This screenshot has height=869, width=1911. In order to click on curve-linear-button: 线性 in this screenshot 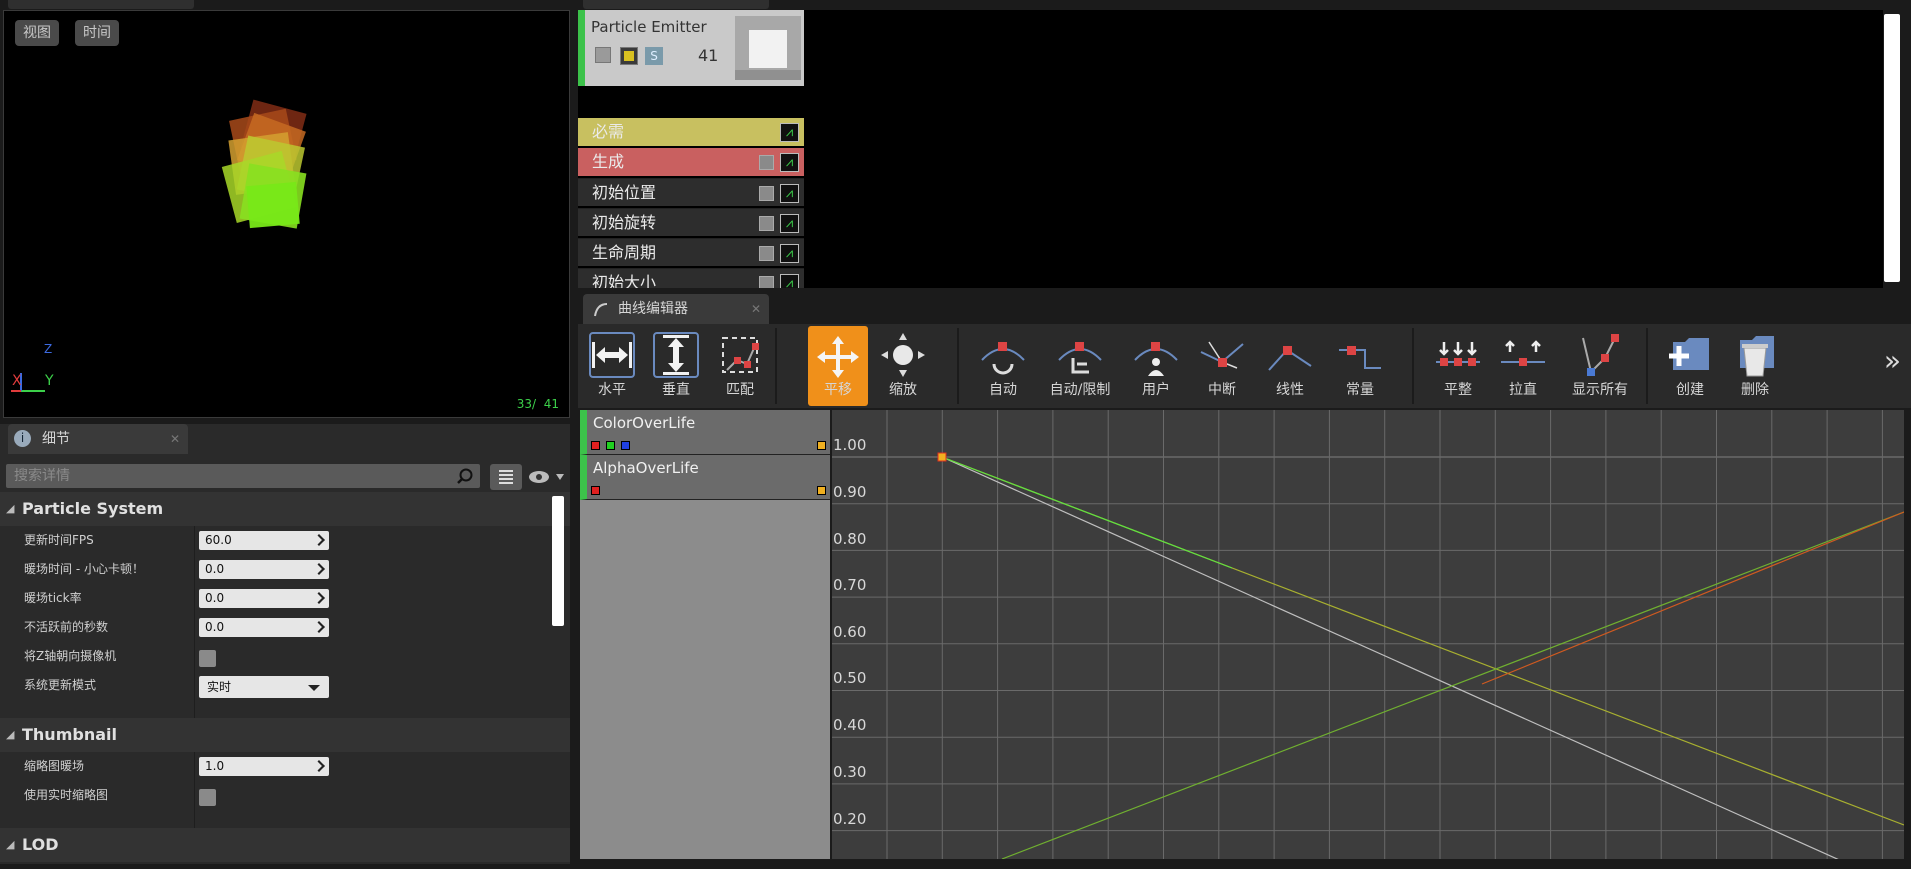, I will do `click(1290, 366)`.